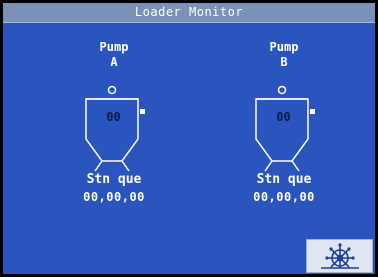 The height and width of the screenshot is (277, 378). What do you see at coordinates (284, 47) in the screenshot?
I see `pump-b-label: Pump` at bounding box center [284, 47].